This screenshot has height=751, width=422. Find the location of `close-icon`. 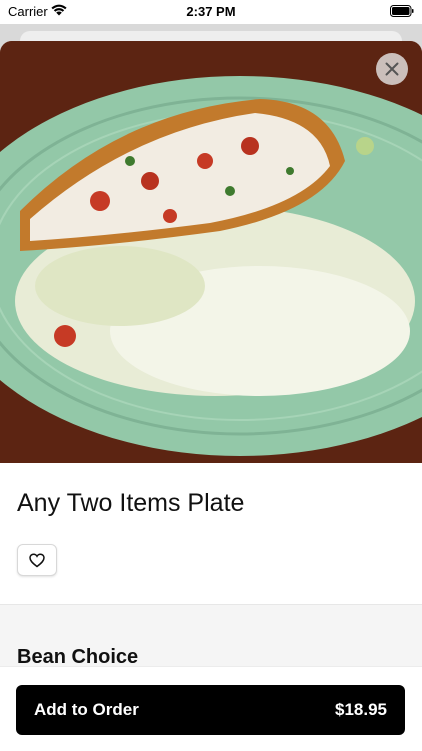

close-icon is located at coordinates (392, 69).